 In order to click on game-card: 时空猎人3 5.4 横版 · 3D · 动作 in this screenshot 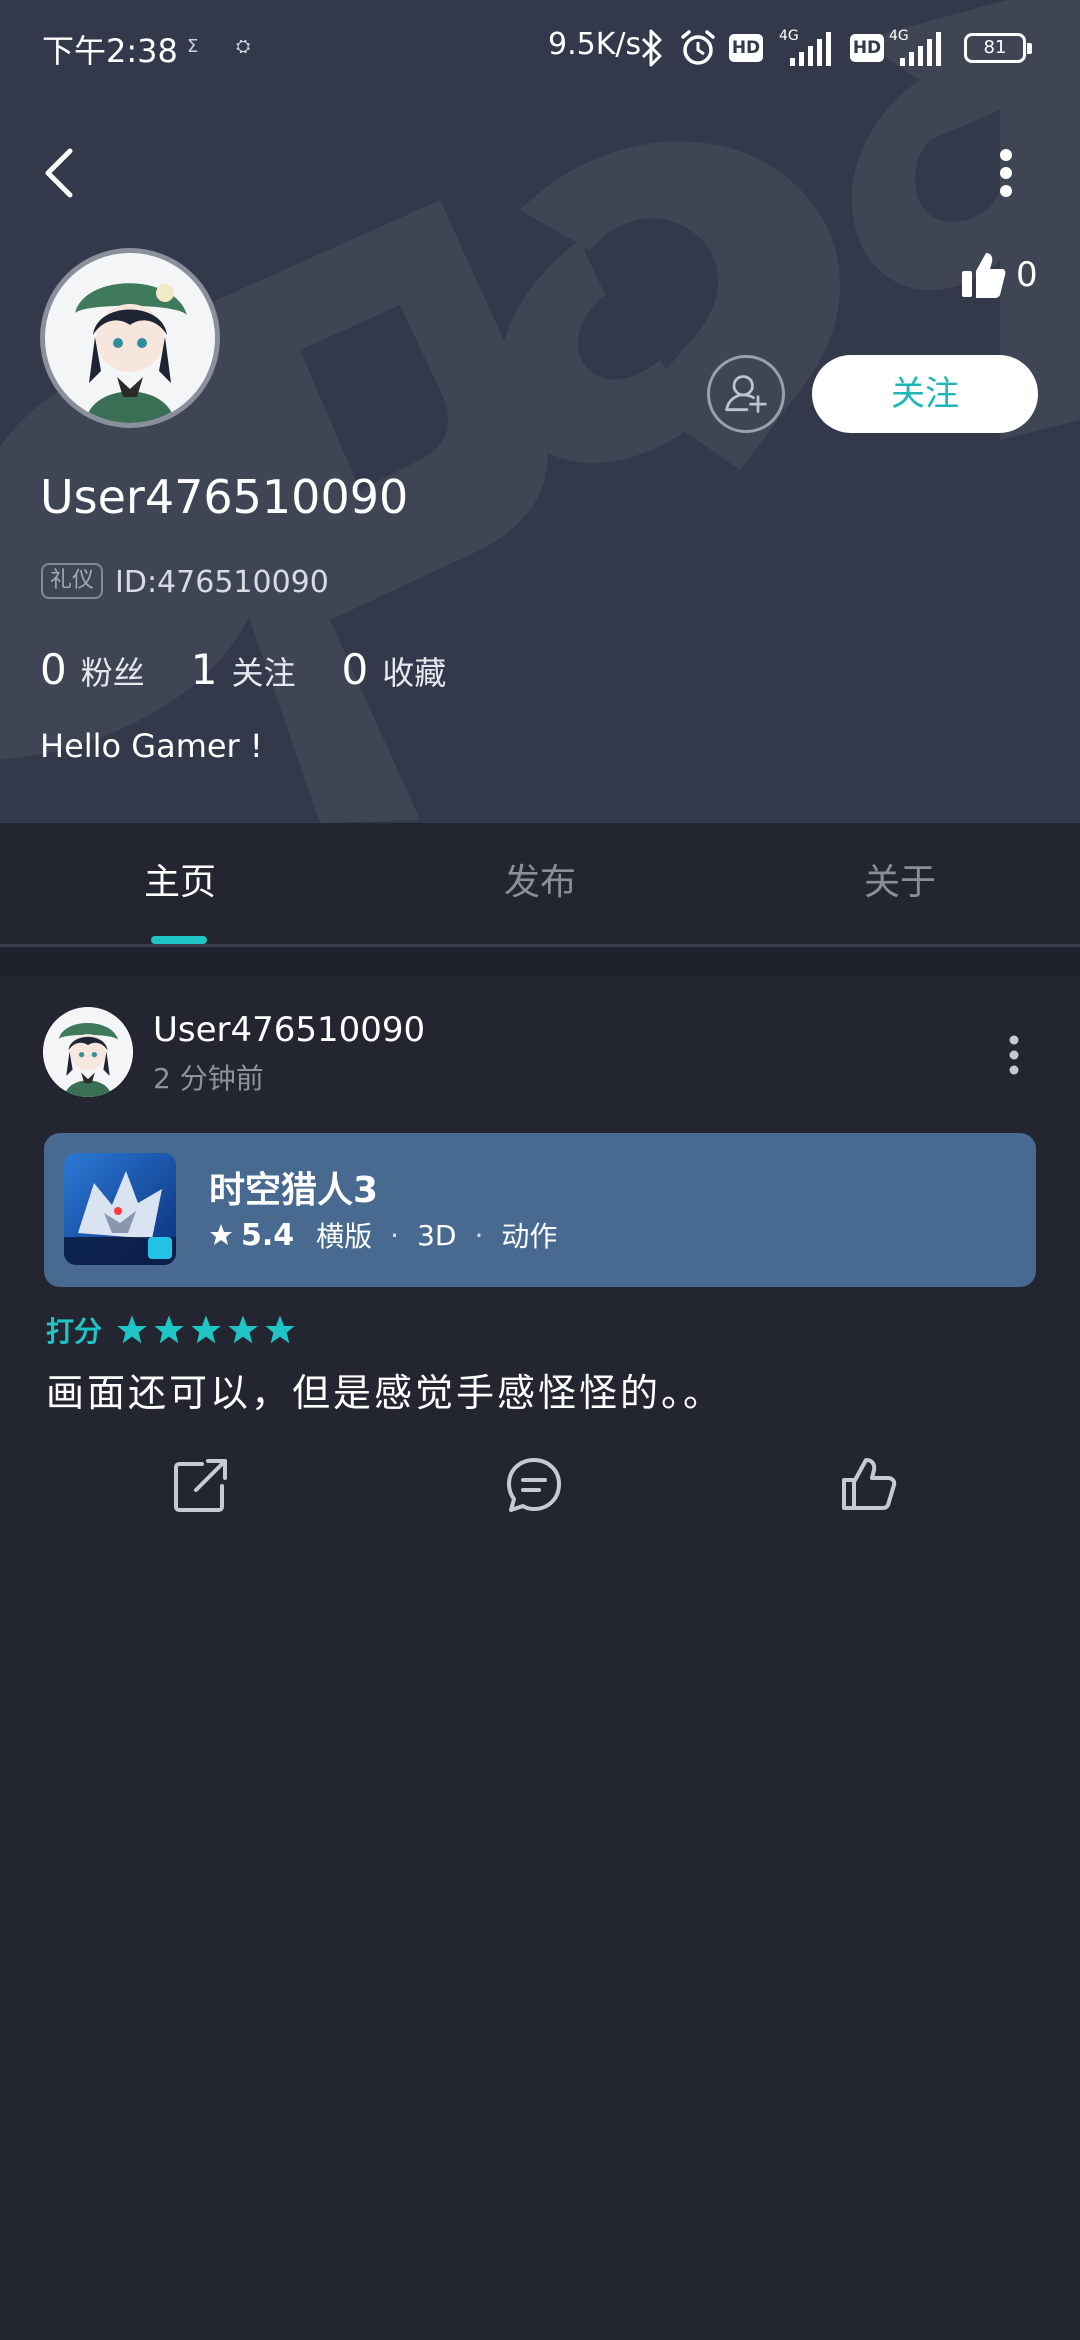, I will do `click(540, 1210)`.